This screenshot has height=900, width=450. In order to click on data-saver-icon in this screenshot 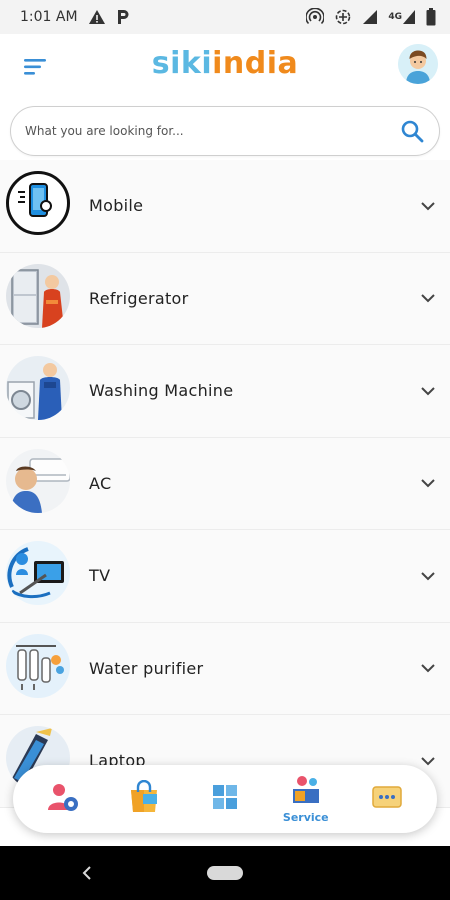, I will do `click(343, 17)`.